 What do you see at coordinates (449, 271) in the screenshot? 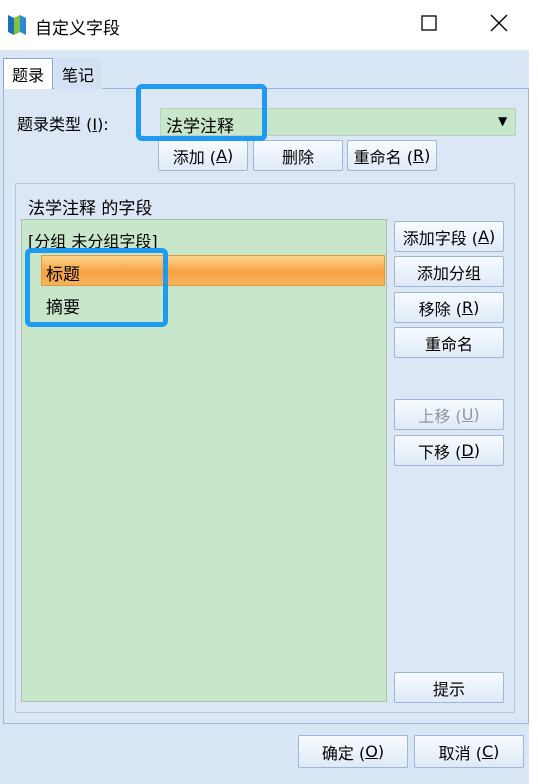
I see `add-group-button: 添加分组` at bounding box center [449, 271].